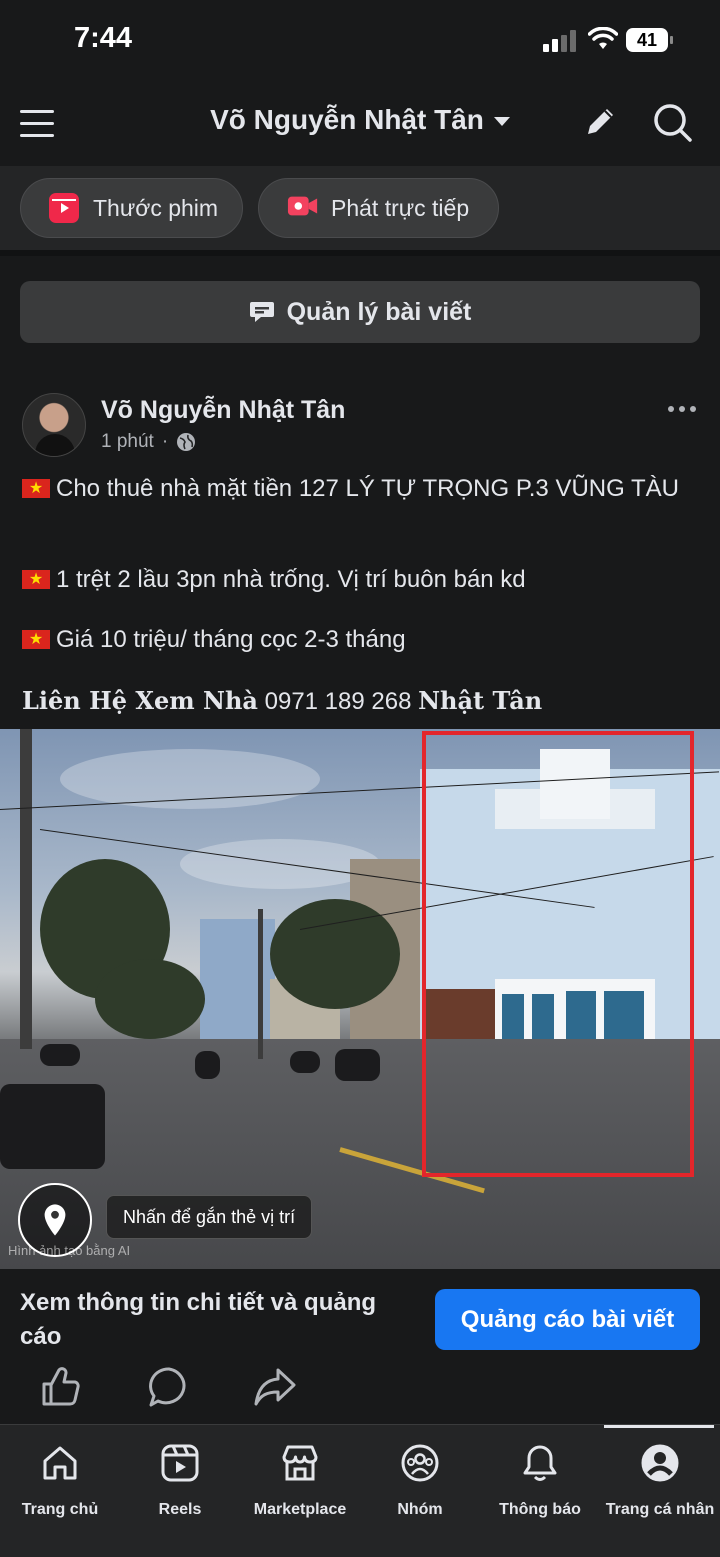 This screenshot has height=1557, width=720. I want to click on reels-chip: Thước phim, so click(131, 208).